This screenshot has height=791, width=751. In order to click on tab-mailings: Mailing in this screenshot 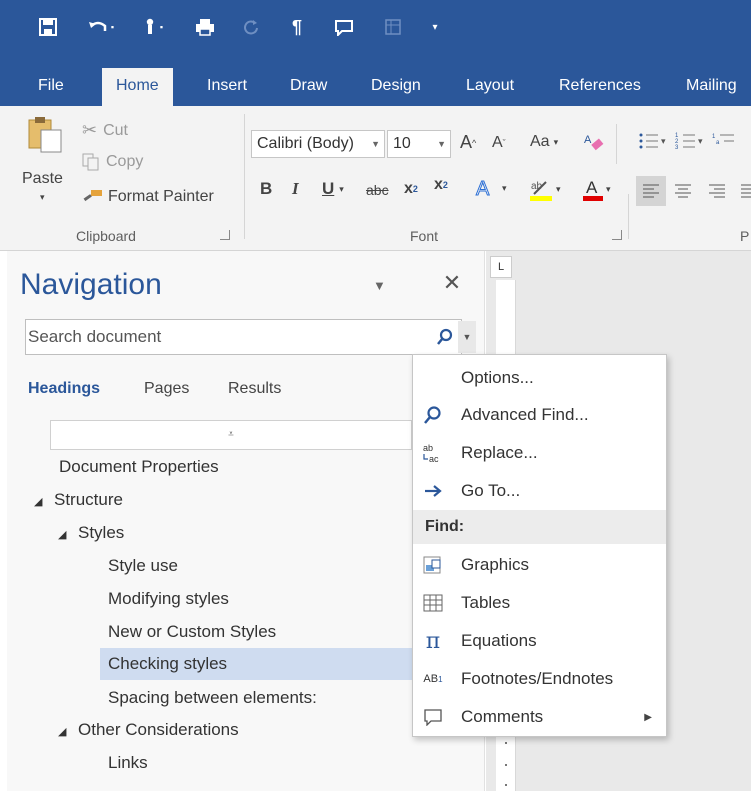, I will do `click(711, 87)`.